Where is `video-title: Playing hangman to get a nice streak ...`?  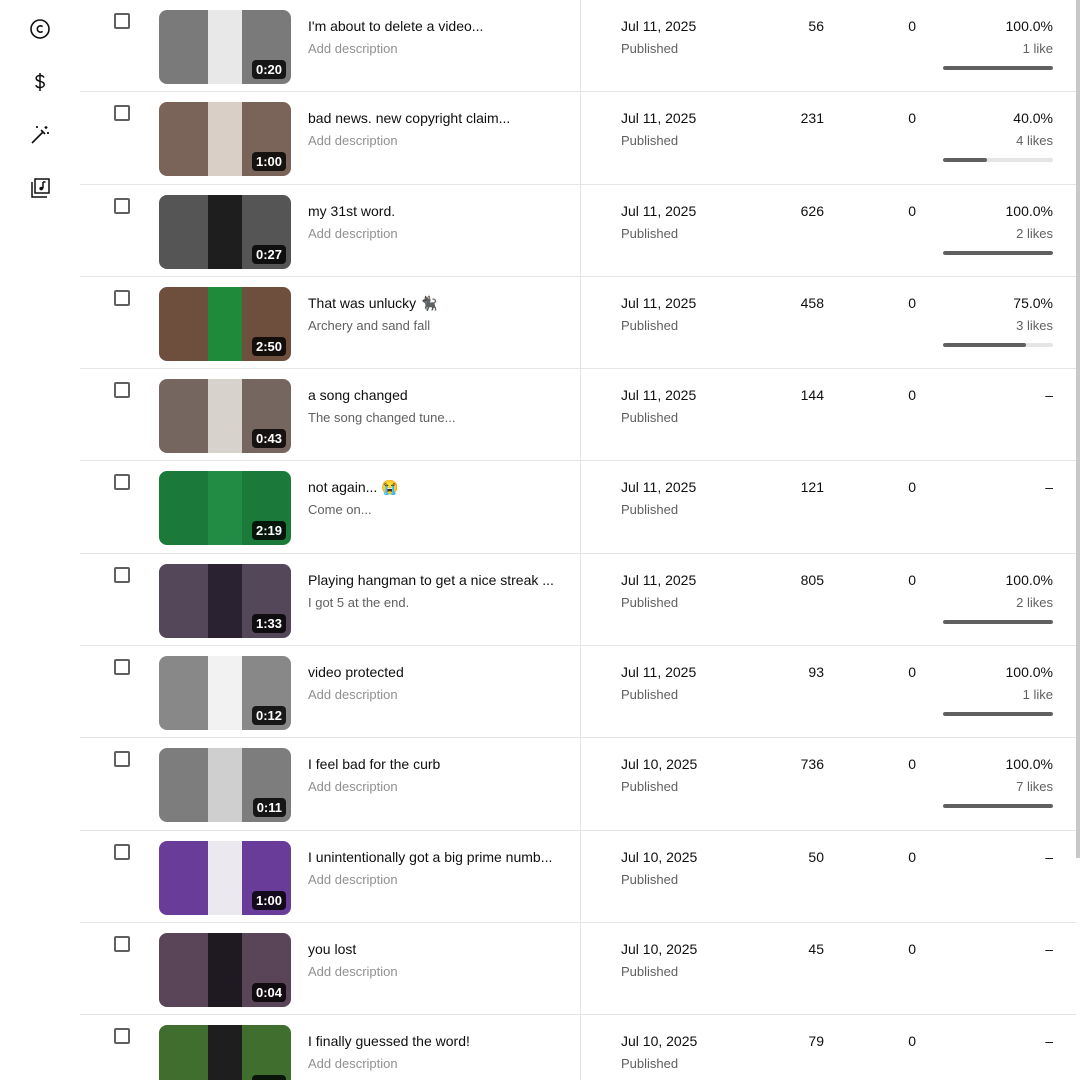
video-title: Playing hangman to get a nice streak ... is located at coordinates (434, 580).